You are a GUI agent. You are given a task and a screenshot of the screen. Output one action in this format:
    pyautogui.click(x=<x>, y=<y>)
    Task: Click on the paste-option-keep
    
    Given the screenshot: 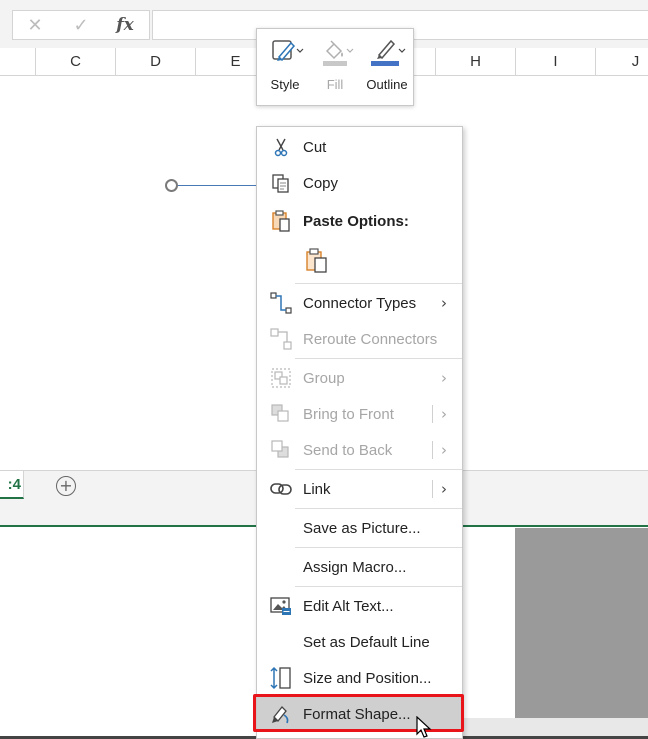 What is the action you would take?
    pyautogui.click(x=359, y=261)
    